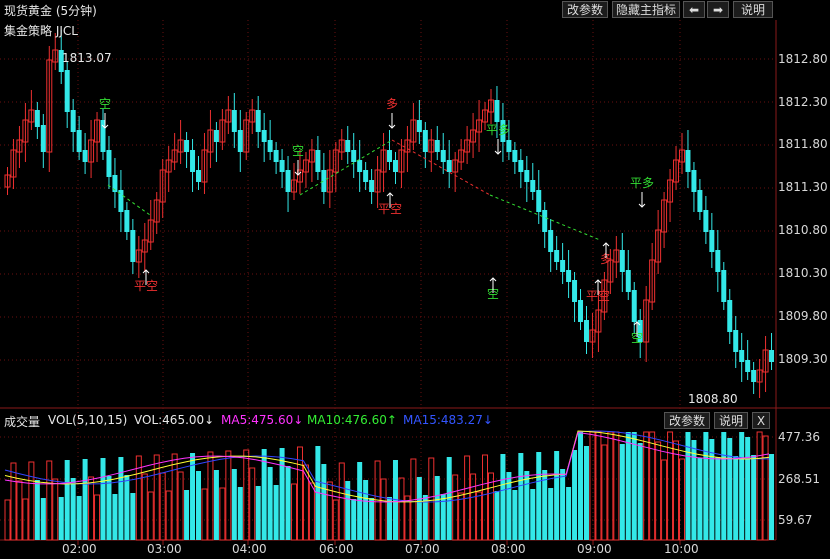  Describe the element at coordinates (803, 187) in the screenshot. I see `y-axis-label: 1811.30` at that location.